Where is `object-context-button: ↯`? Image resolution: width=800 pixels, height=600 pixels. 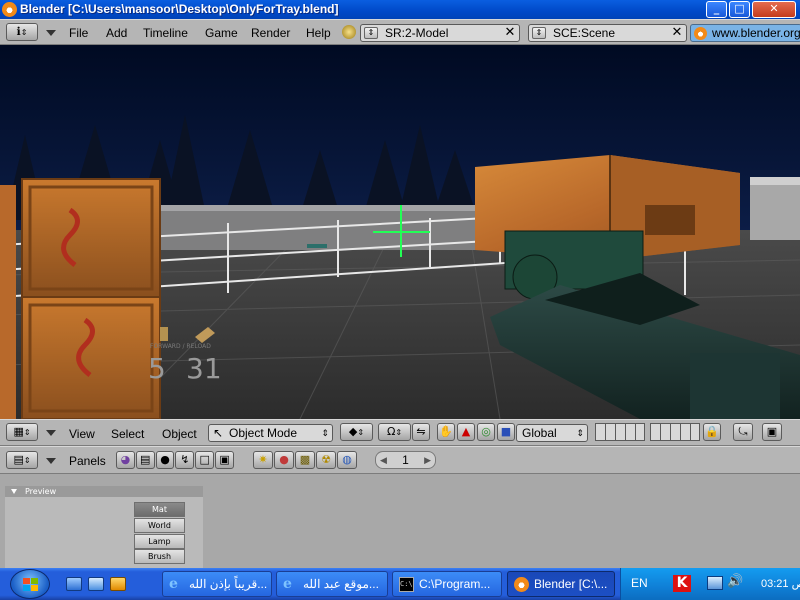 object-context-button: ↯ is located at coordinates (185, 460).